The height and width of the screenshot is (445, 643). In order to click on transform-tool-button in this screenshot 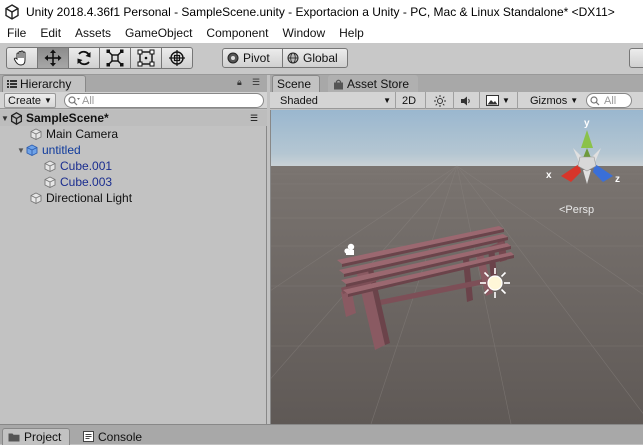, I will do `click(177, 58)`.